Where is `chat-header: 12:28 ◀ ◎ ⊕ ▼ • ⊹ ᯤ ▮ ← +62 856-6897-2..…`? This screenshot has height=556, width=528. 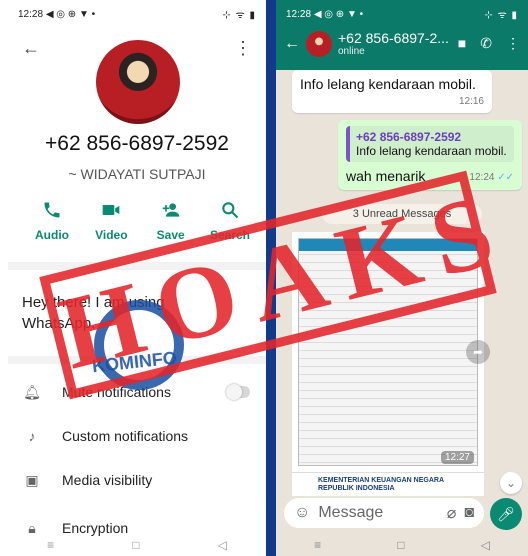
chat-header: 12:28 ◀ ◎ ⊕ ▼ • ⊹ ᯤ ▮ ← +62 856-6897-2..… is located at coordinates (402, 35).